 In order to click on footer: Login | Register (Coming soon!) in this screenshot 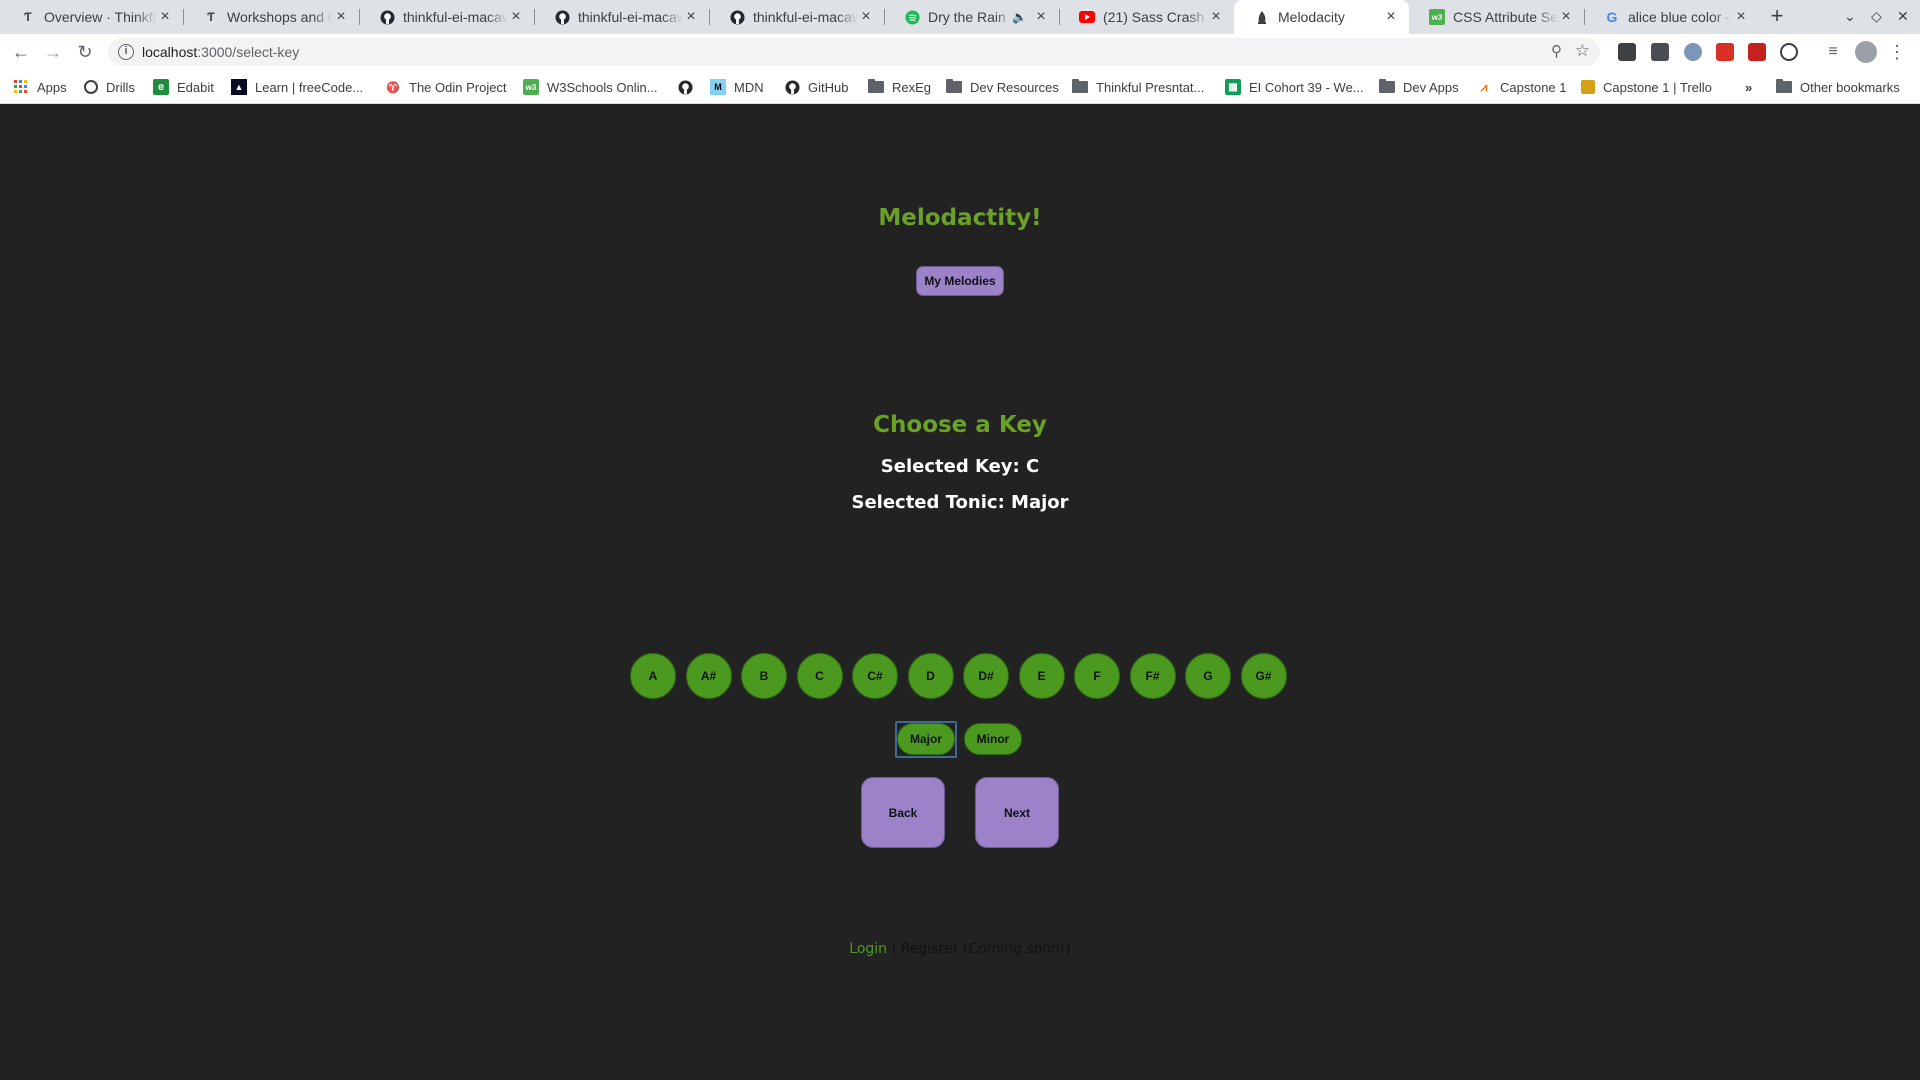, I will do `click(960, 949)`.